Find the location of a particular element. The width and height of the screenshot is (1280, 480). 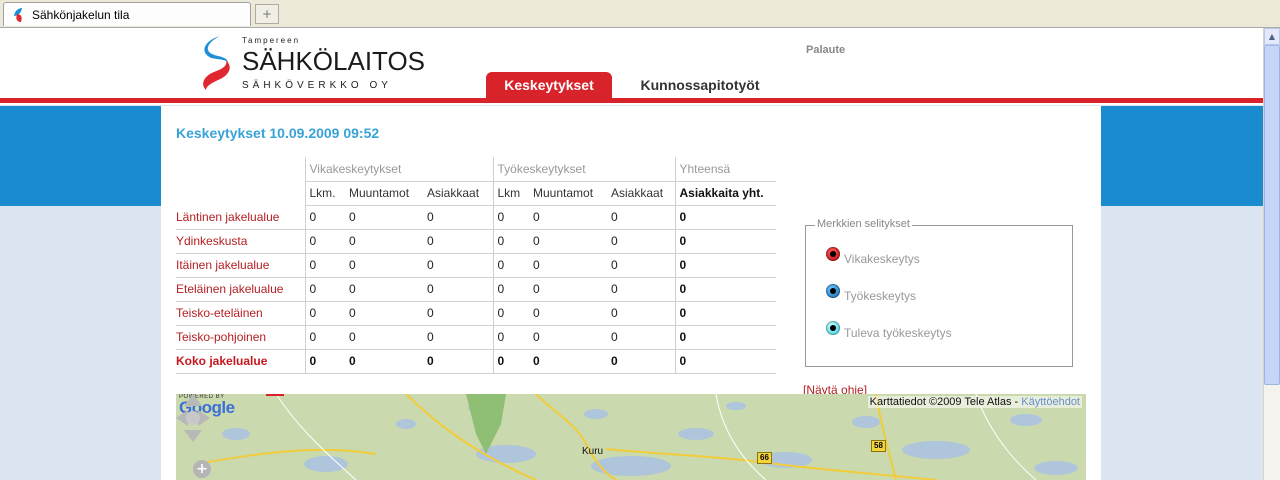

legend-item-future: Tuleva työkeskeytys is located at coordinates (889, 330).